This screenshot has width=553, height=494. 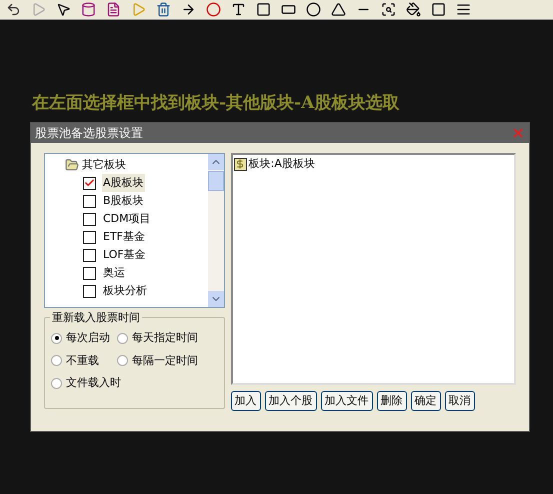 I want to click on tree-item: ETF基金, so click(x=124, y=237).